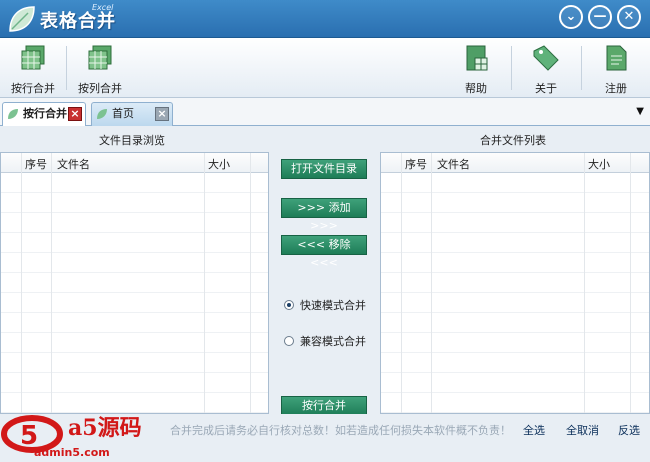  I want to click on tab-bar: 按行合并 × 首页 × ▼, so click(325, 112).